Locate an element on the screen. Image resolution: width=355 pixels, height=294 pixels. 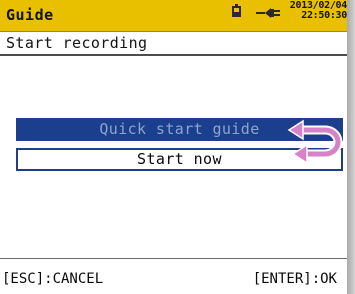
ac-plug-icon is located at coordinates (268, 13).